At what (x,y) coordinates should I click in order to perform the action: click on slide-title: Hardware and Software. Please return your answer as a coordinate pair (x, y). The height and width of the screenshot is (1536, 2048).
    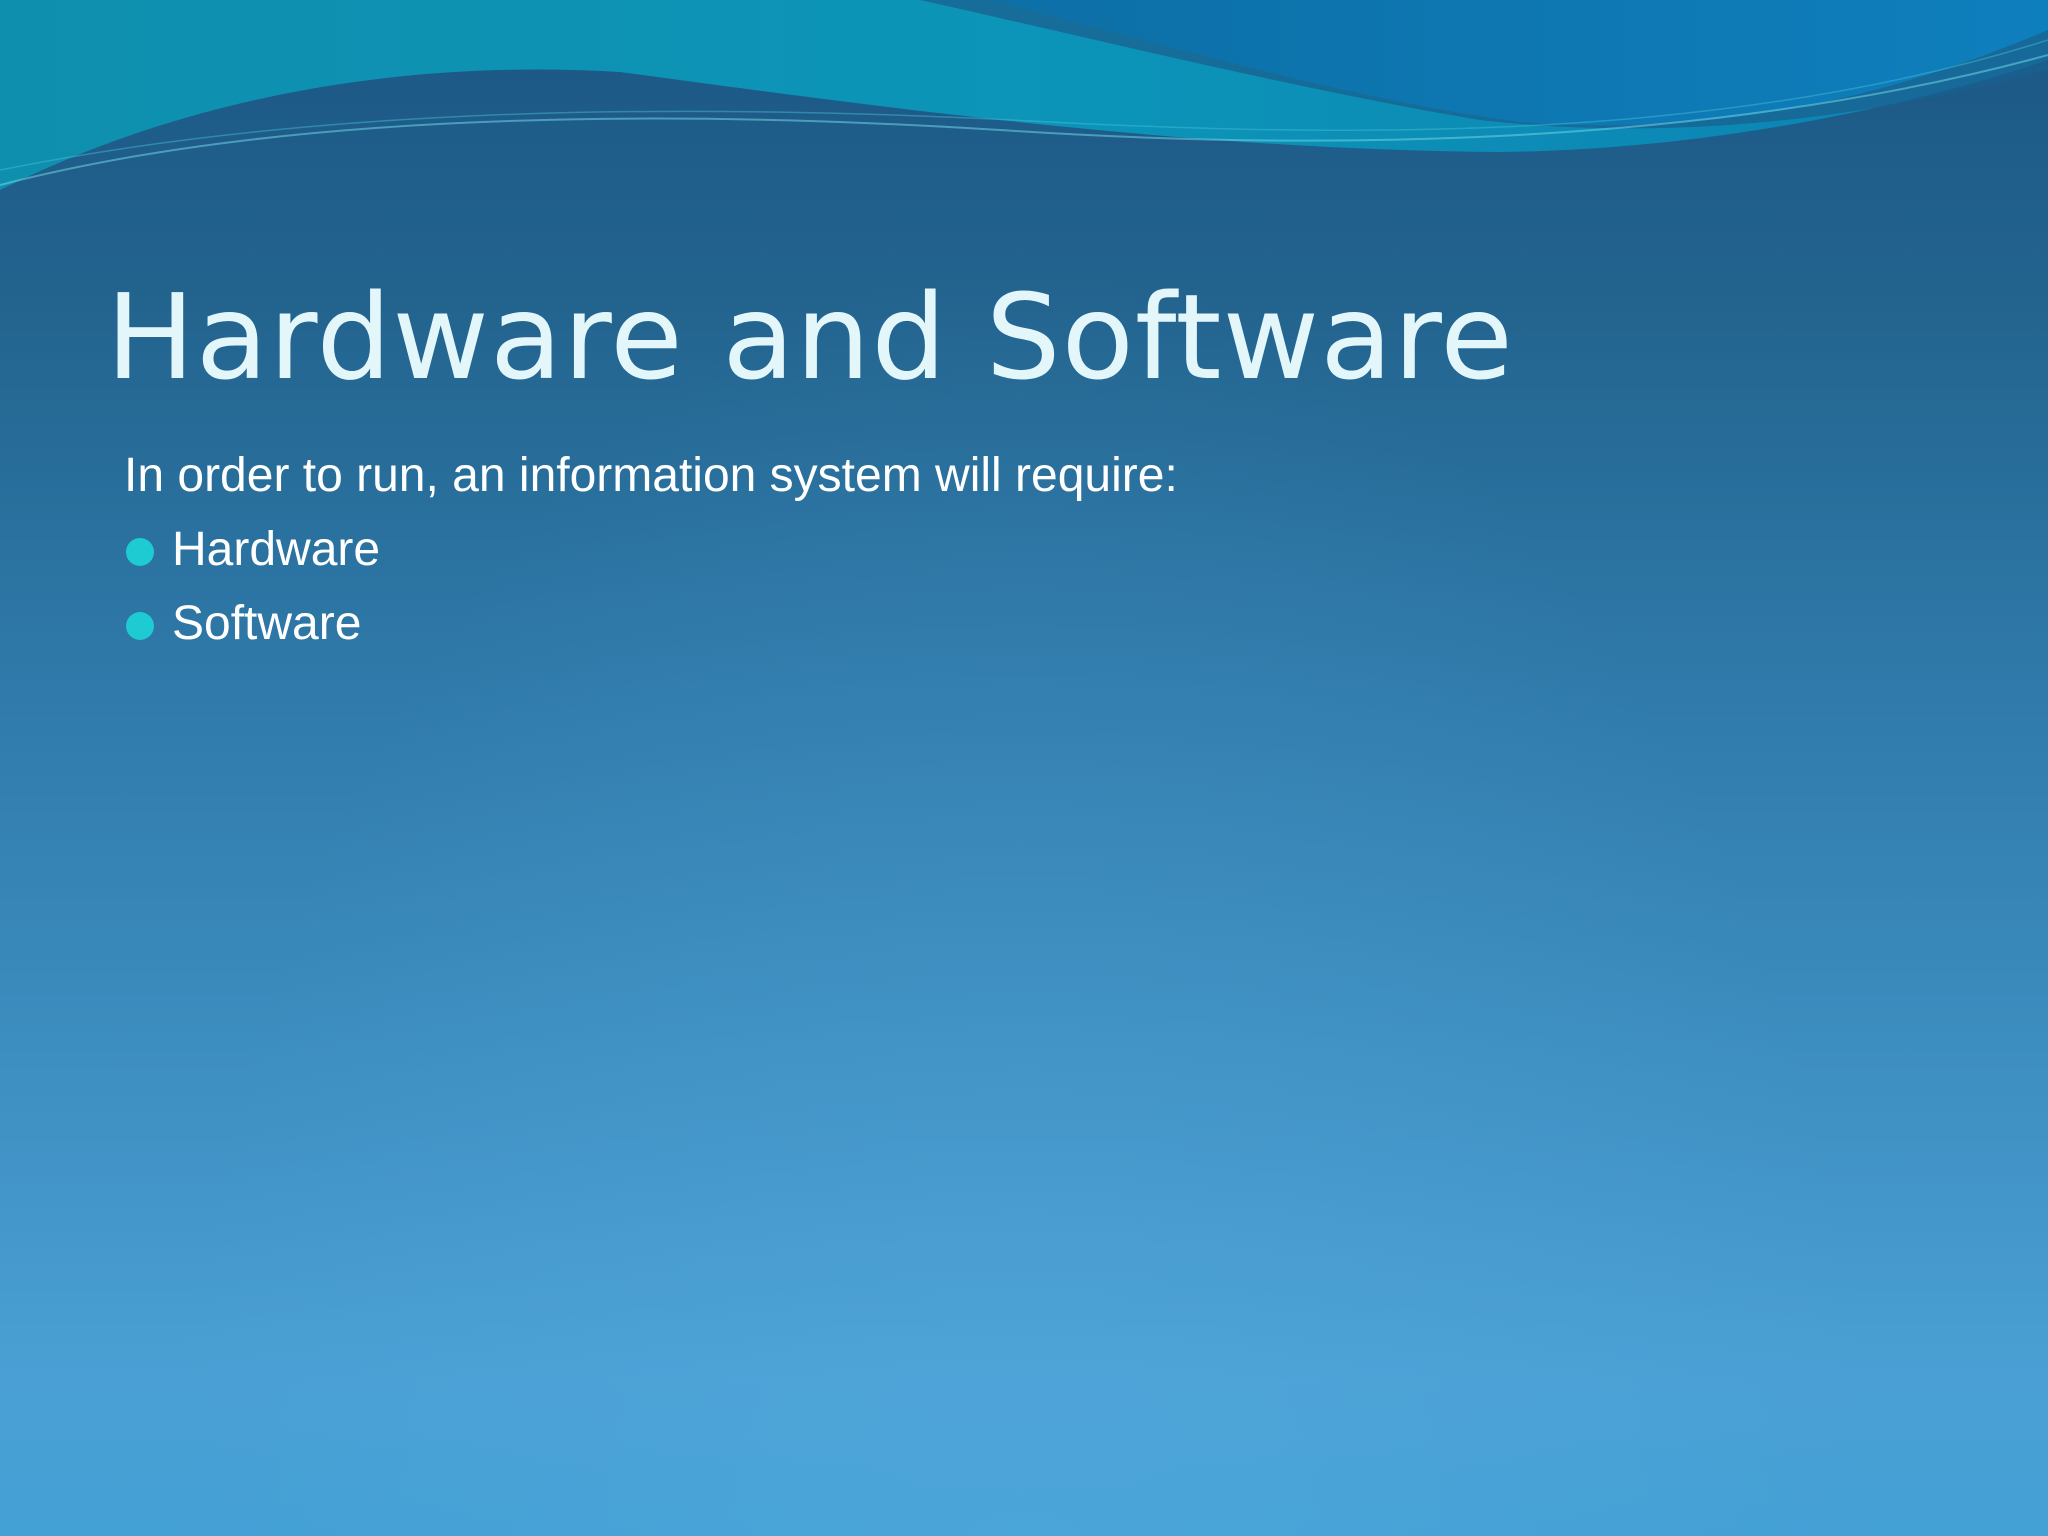
    Looking at the image, I should click on (810, 337).